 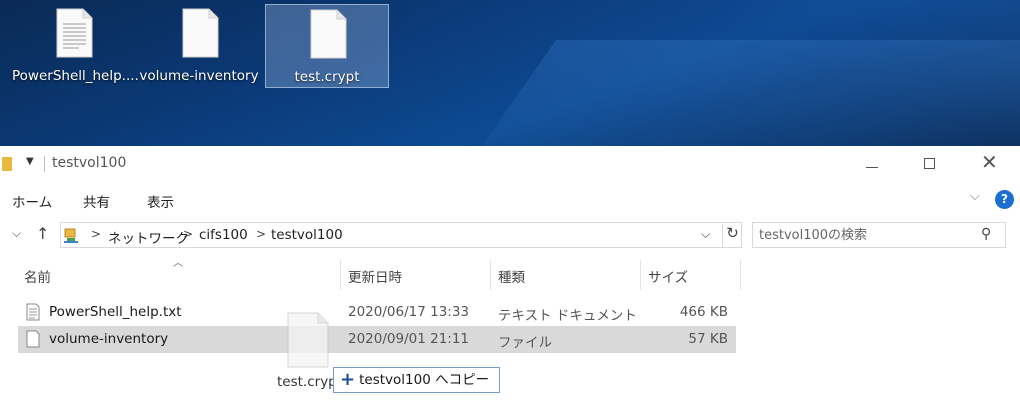 I want to click on sort-ascending-icon: ︿, so click(x=178, y=263).